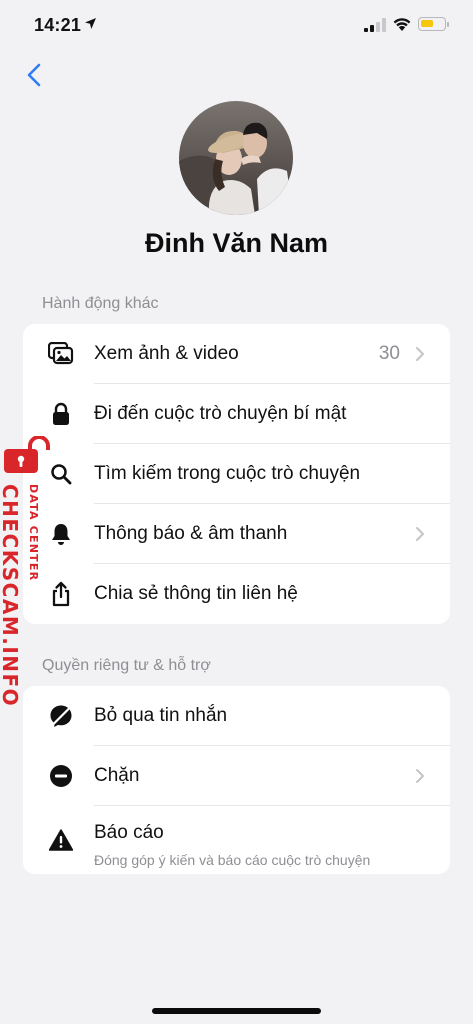  Describe the element at coordinates (375, 25) in the screenshot. I see `cellular-signal-icon` at that location.